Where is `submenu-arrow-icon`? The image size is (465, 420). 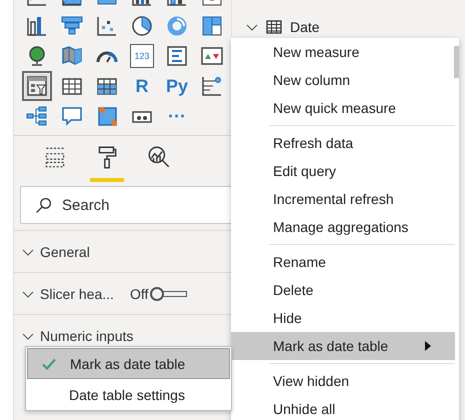 submenu-arrow-icon is located at coordinates (428, 346).